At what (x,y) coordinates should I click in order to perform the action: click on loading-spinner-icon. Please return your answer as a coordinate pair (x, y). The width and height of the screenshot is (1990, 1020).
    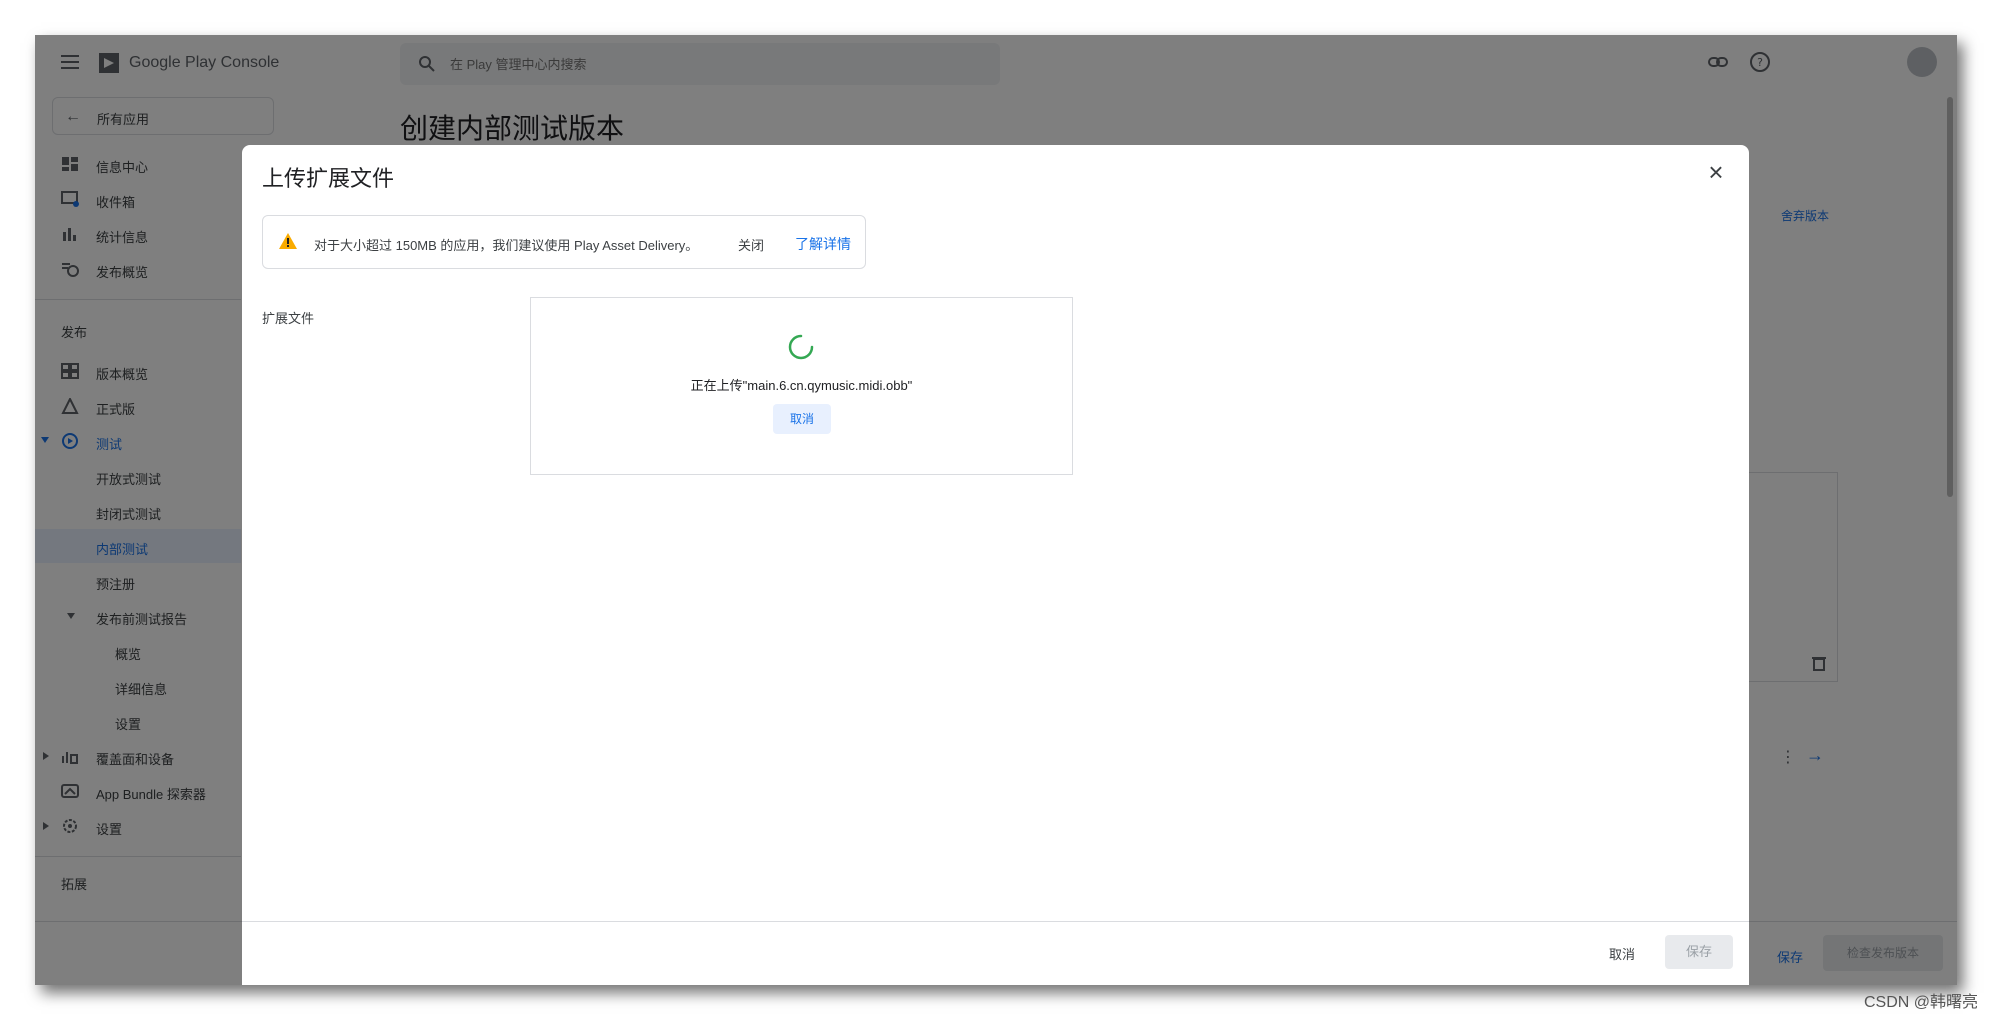
    Looking at the image, I should click on (801, 347).